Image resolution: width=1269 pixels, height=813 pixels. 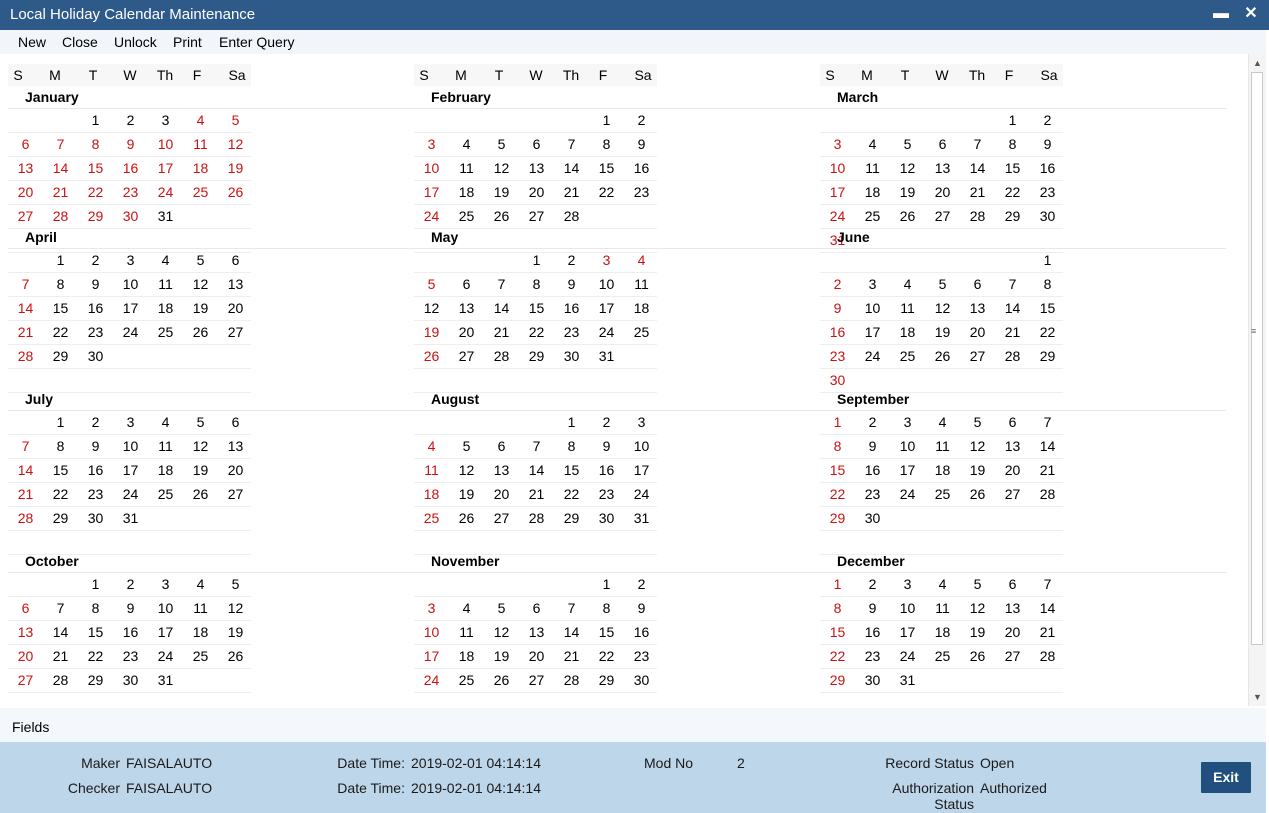 I want to click on calendar-day: 28, so click(x=60, y=216).